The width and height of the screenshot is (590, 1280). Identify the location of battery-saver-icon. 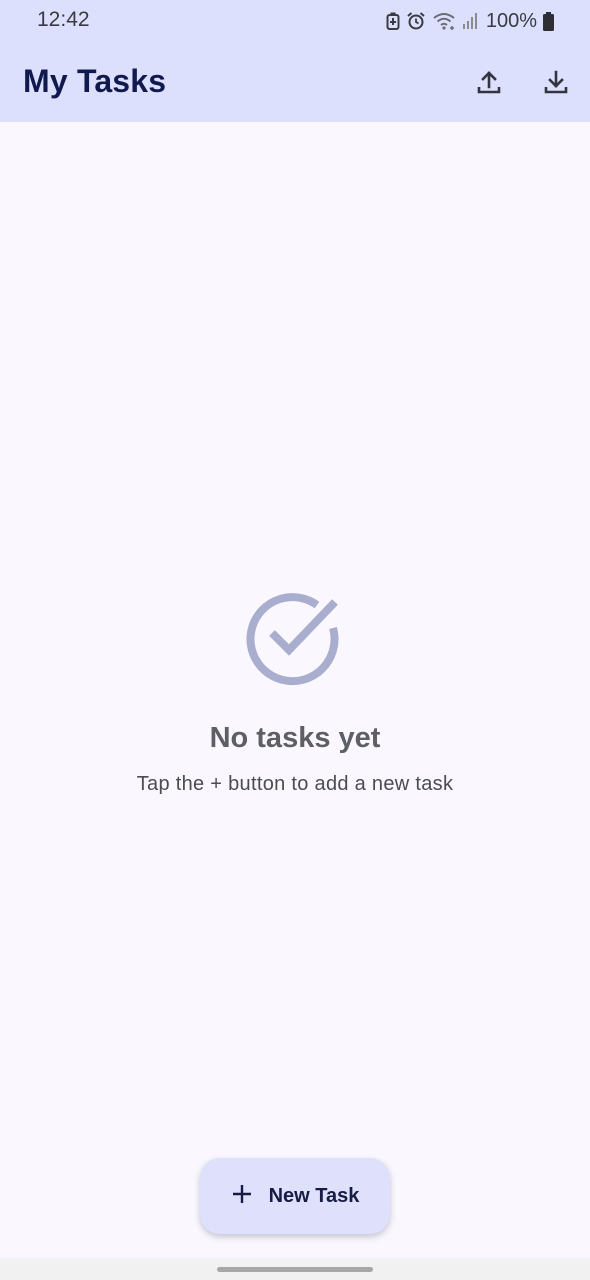
(393, 21).